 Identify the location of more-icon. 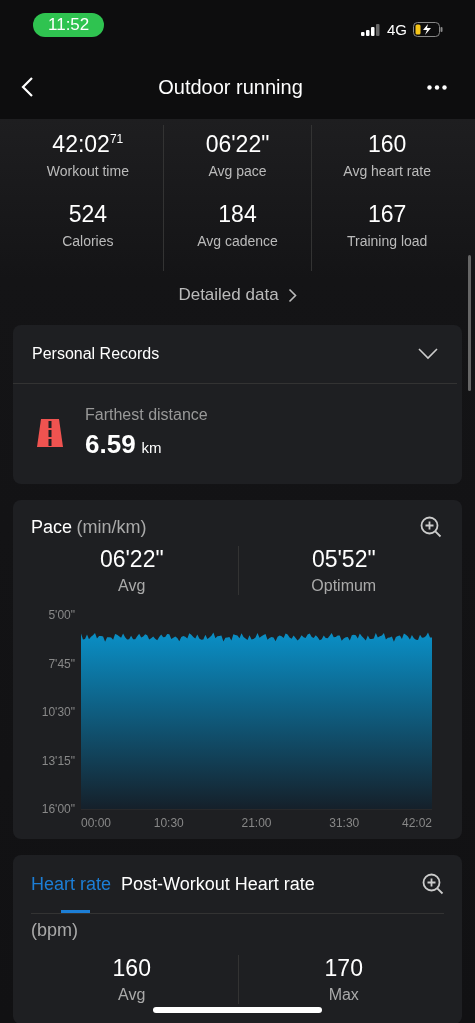
(437, 87).